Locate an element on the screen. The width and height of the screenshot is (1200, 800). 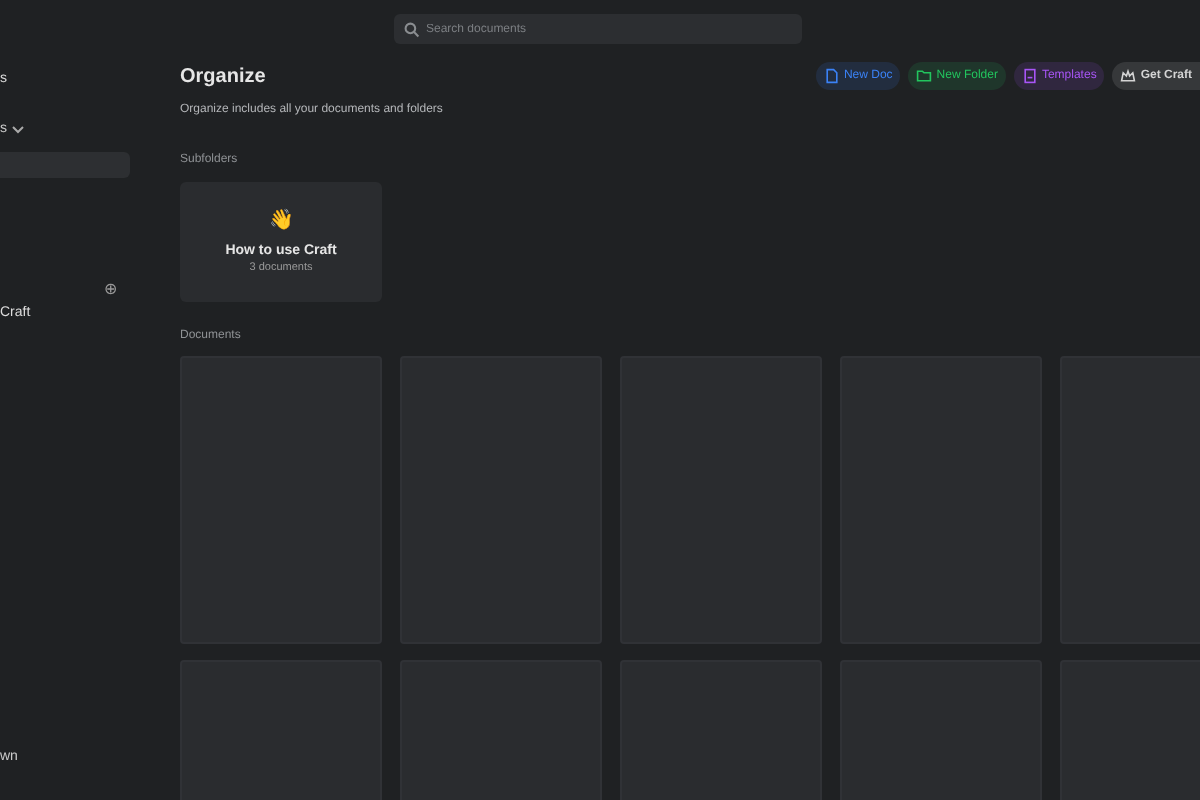
document-icon is located at coordinates (831, 76).